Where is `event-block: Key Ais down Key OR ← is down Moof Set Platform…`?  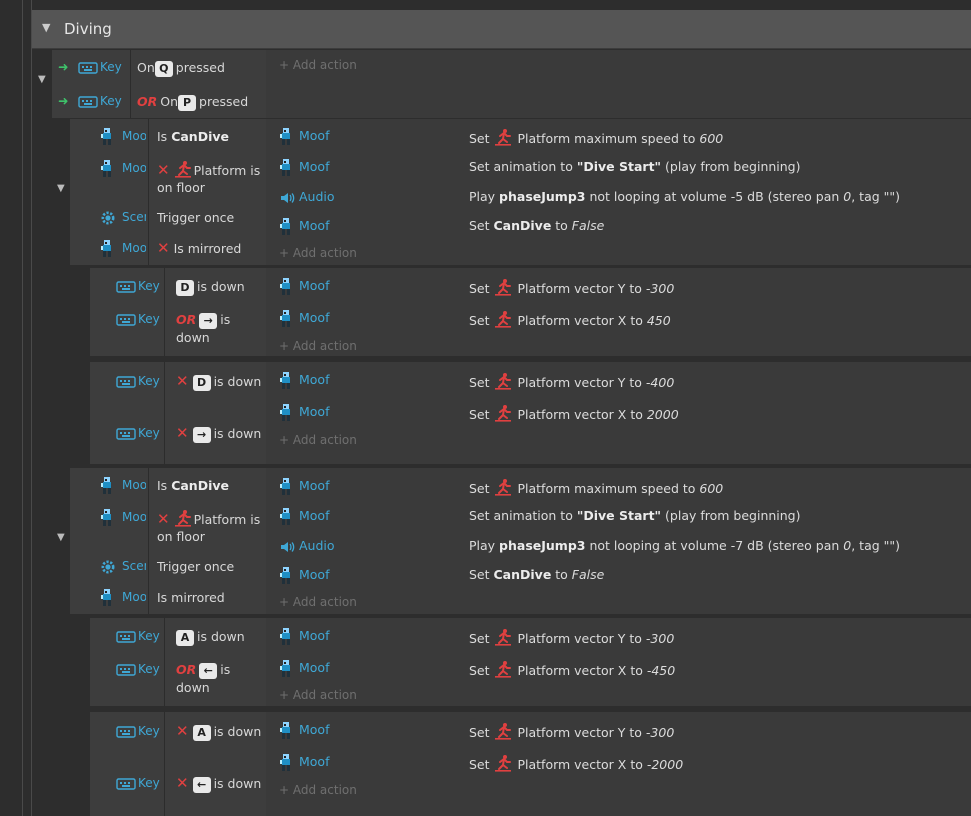
event-block: Key Ais down Key OR ← is down Moof Set Platform… is located at coordinates (530, 662).